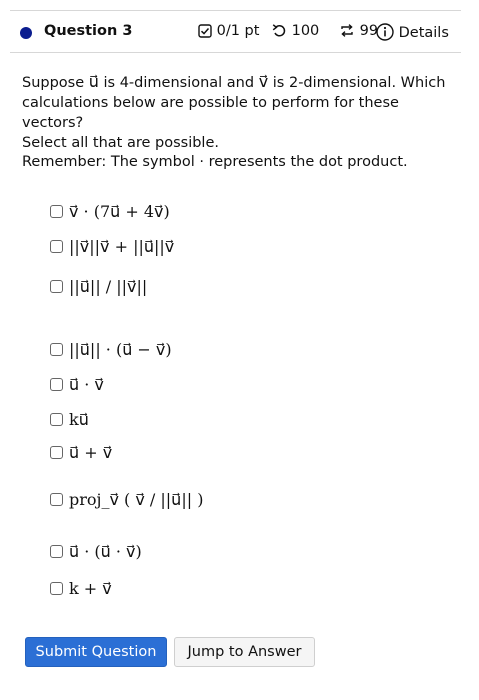 The height and width of the screenshot is (700, 479). I want to click on option-7: u⃗ + v⃗, so click(81, 452).